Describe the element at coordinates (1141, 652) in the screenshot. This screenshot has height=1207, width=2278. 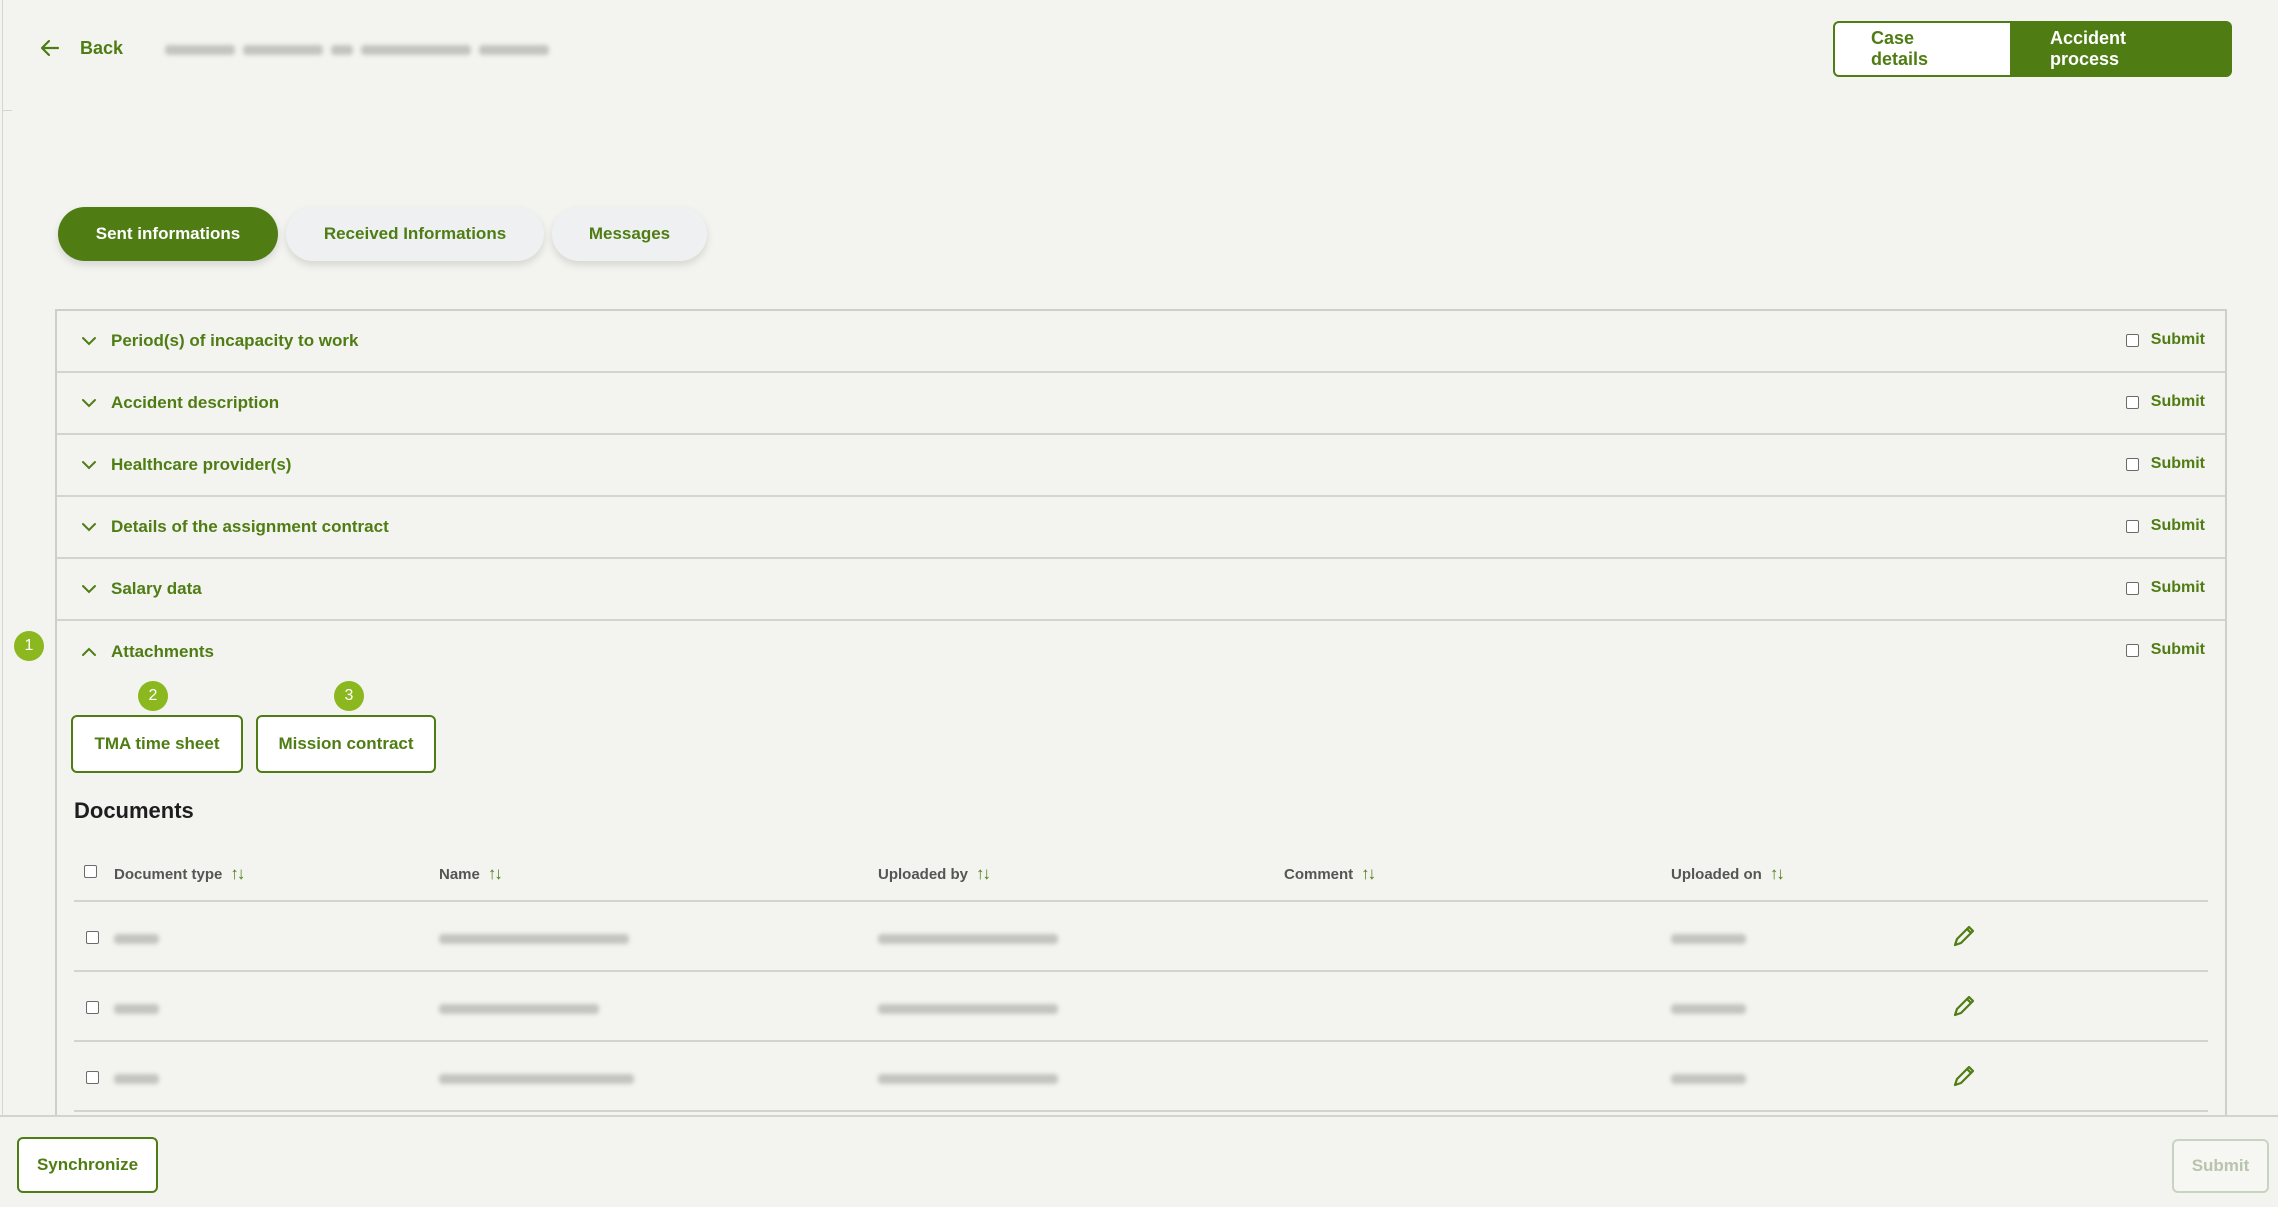
I see `section-attachments: Attachments Submit` at that location.